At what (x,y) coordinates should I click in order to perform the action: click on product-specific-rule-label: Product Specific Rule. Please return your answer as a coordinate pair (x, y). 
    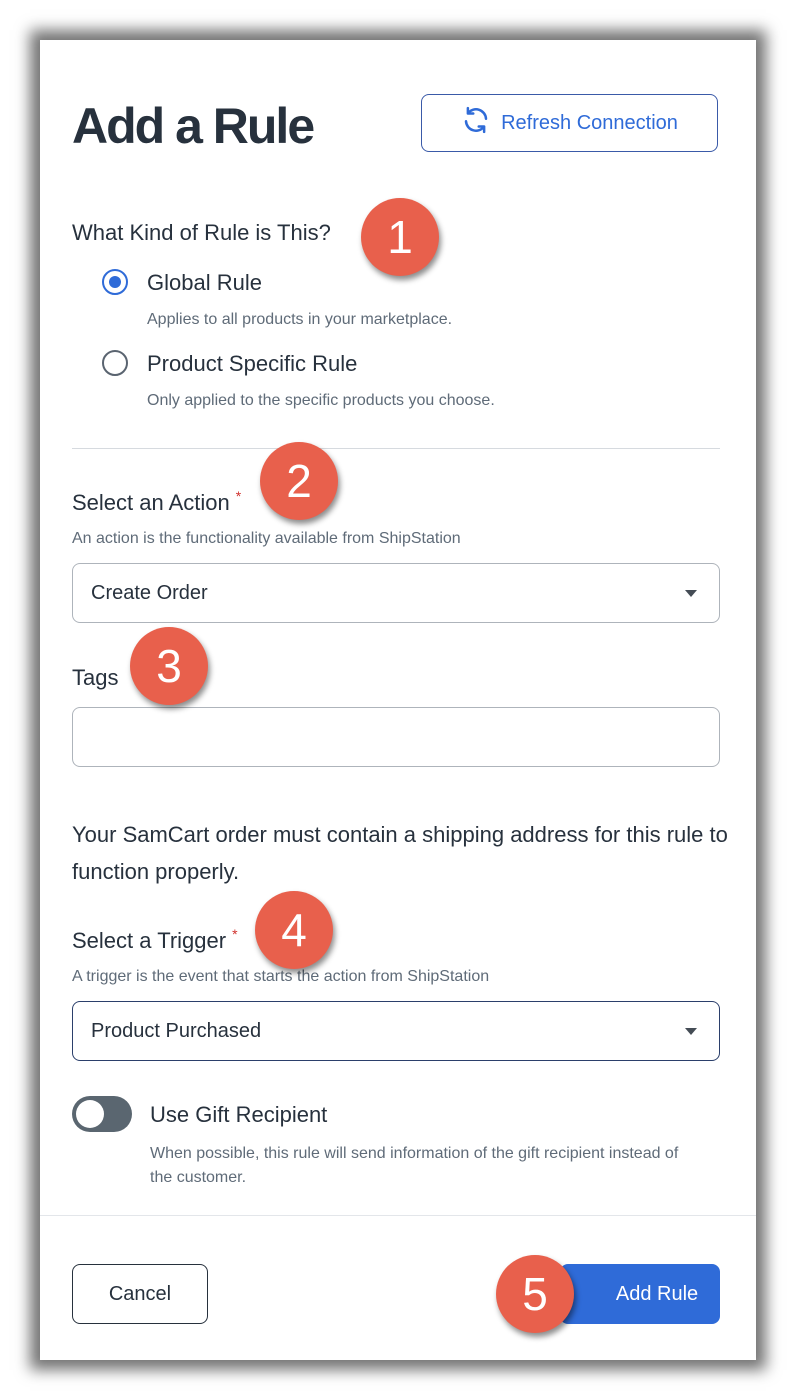
    Looking at the image, I should click on (252, 364).